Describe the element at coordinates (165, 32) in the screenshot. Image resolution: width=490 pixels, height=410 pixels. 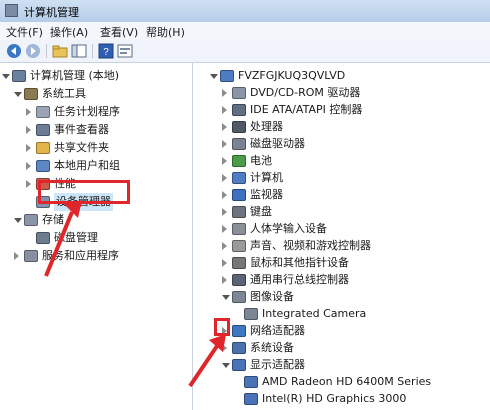
I see `menu-help: 帮助(H)` at that location.